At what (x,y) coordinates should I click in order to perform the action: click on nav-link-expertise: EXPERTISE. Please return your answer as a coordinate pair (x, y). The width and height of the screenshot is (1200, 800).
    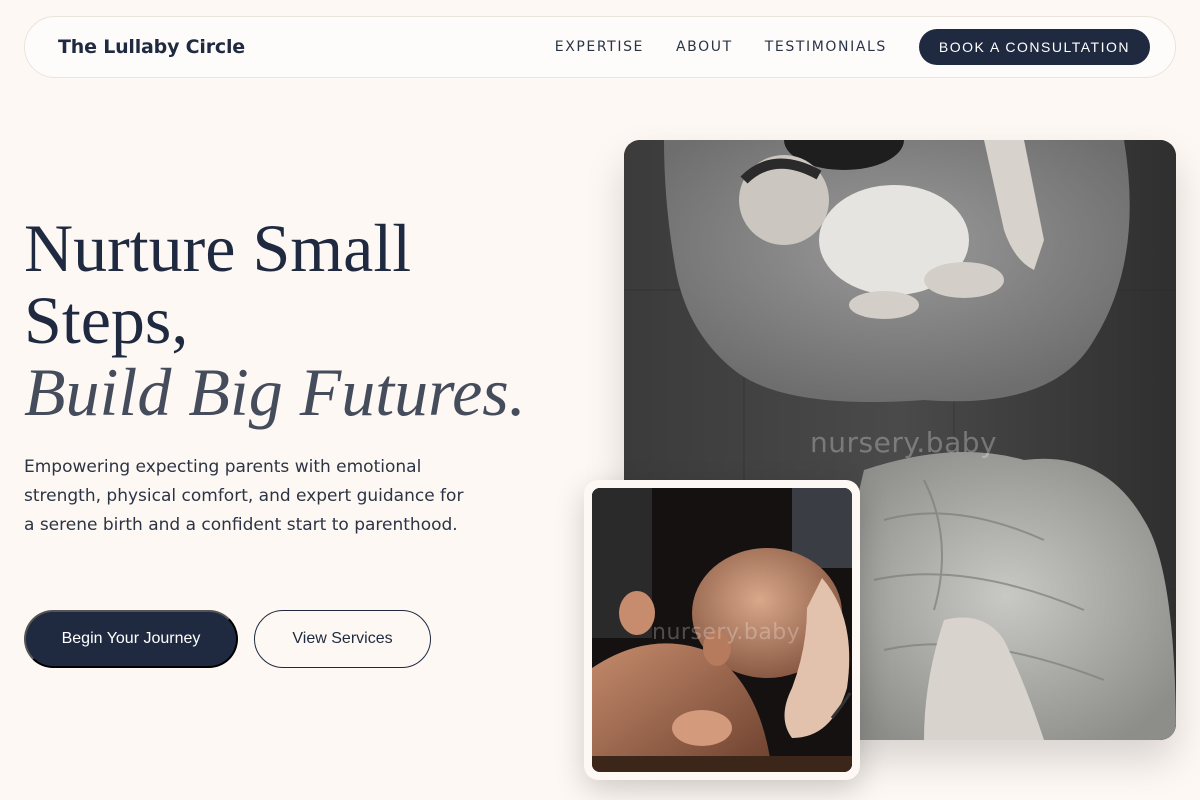
    Looking at the image, I should click on (599, 47).